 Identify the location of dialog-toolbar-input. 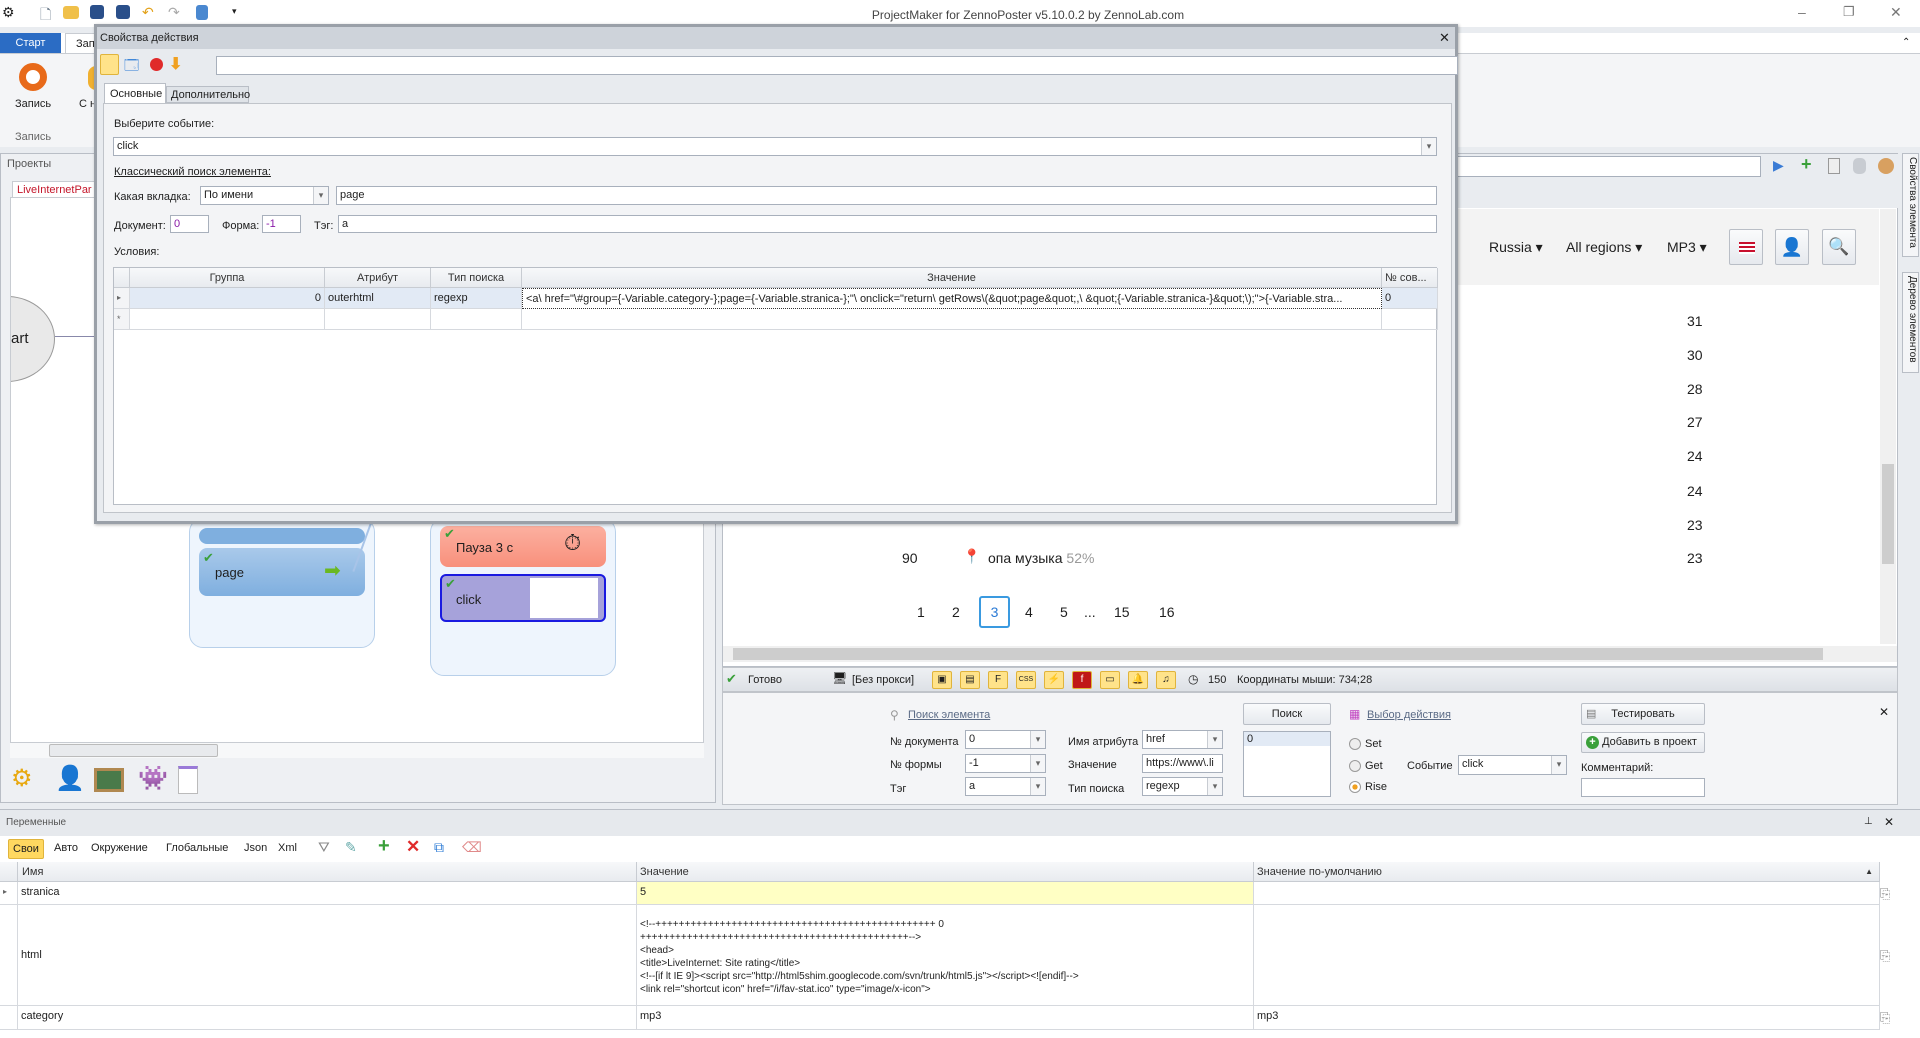
(837, 65).